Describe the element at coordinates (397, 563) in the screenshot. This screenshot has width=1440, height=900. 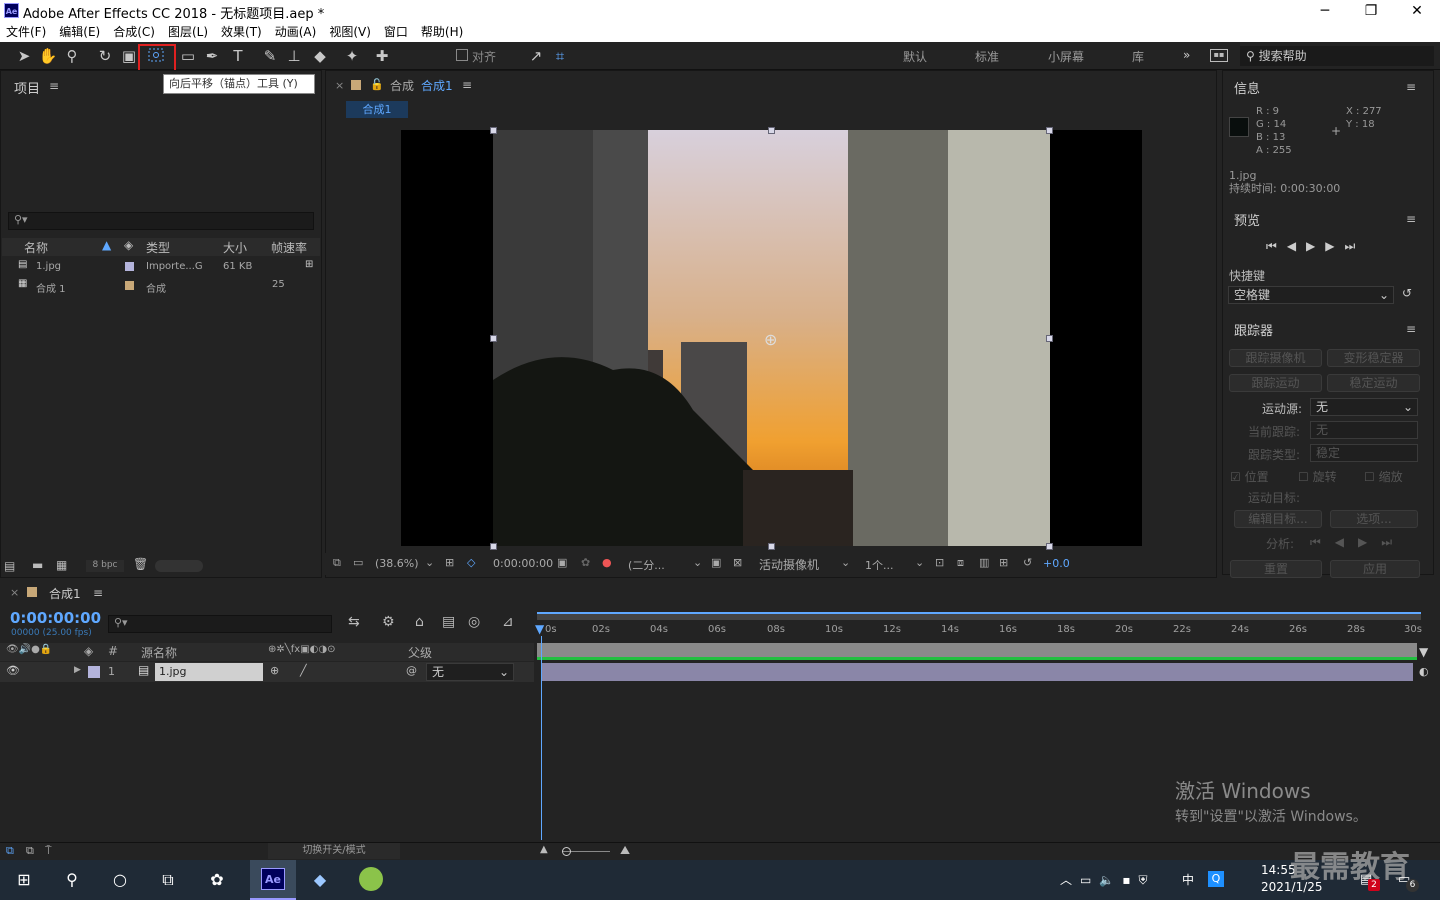
I see `zoom-dropdown: (38.6%)` at that location.